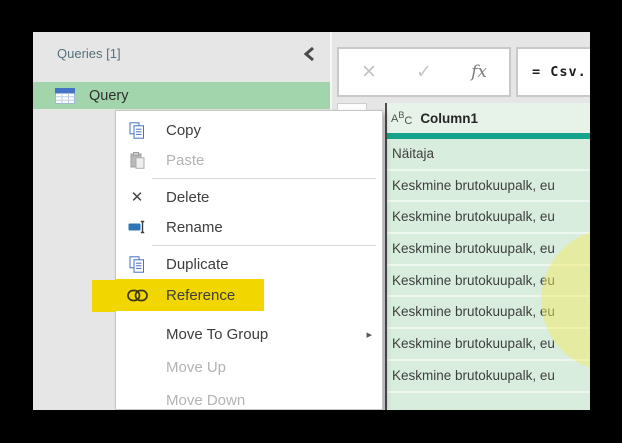  Describe the element at coordinates (201, 295) in the screenshot. I see `menu-item-label: Reference` at that location.